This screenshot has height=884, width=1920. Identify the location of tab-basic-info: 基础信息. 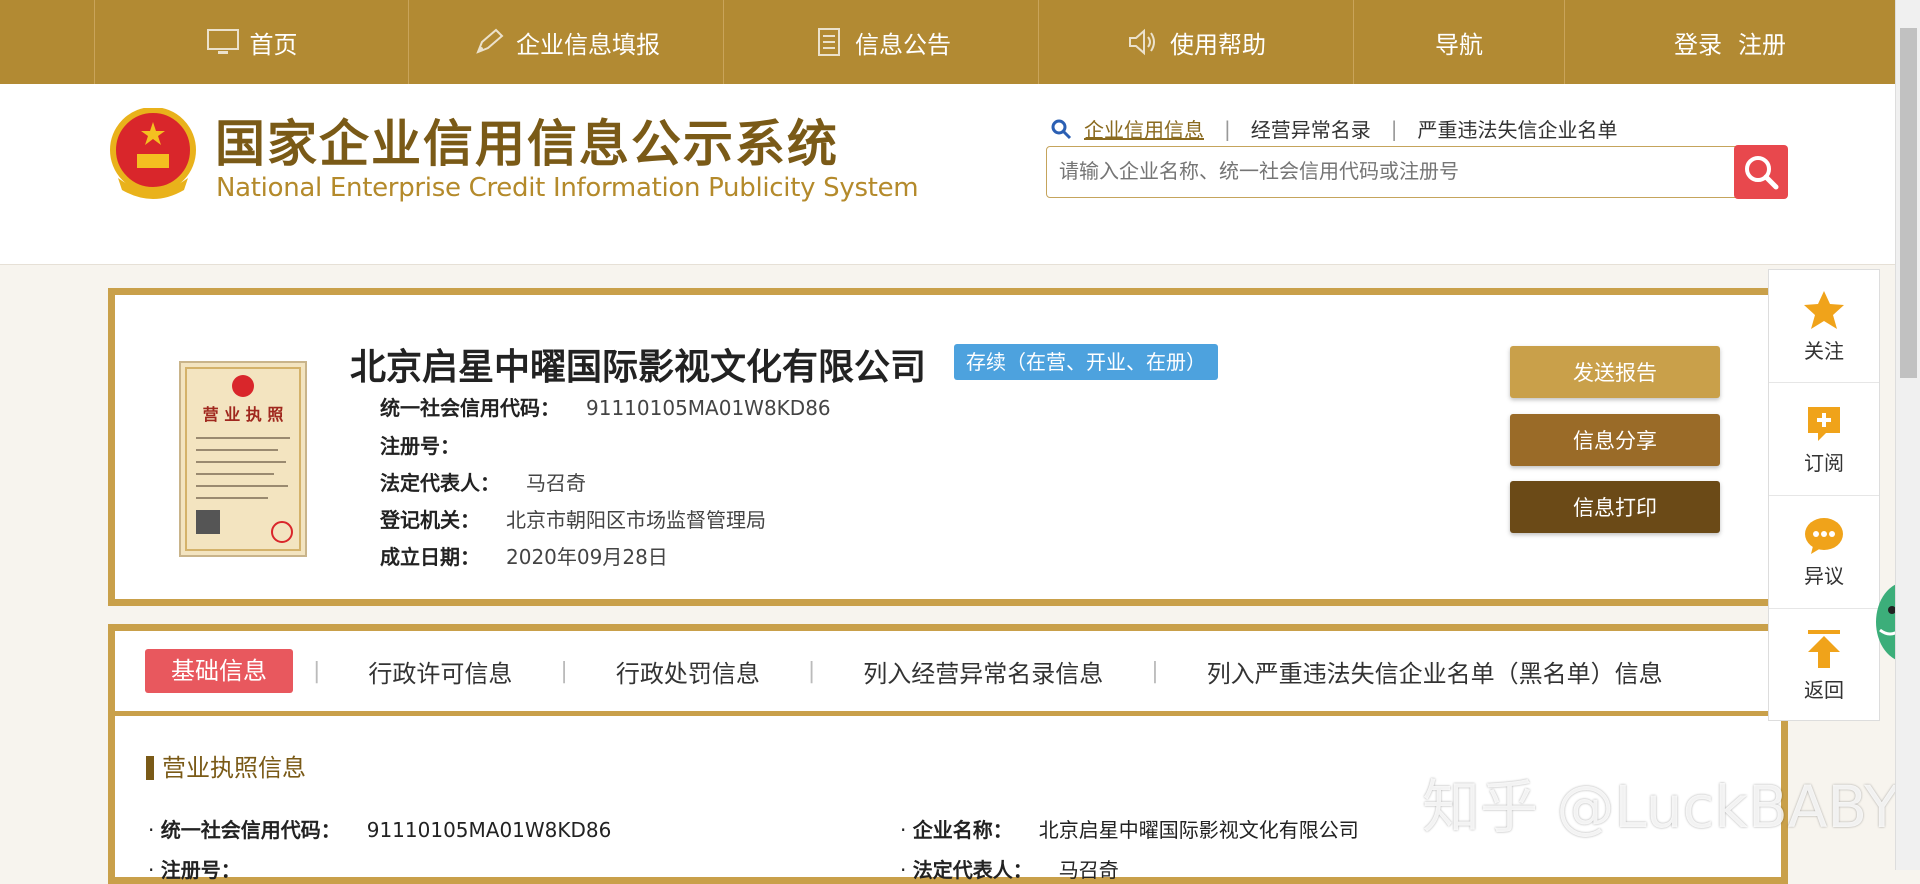
(219, 671).